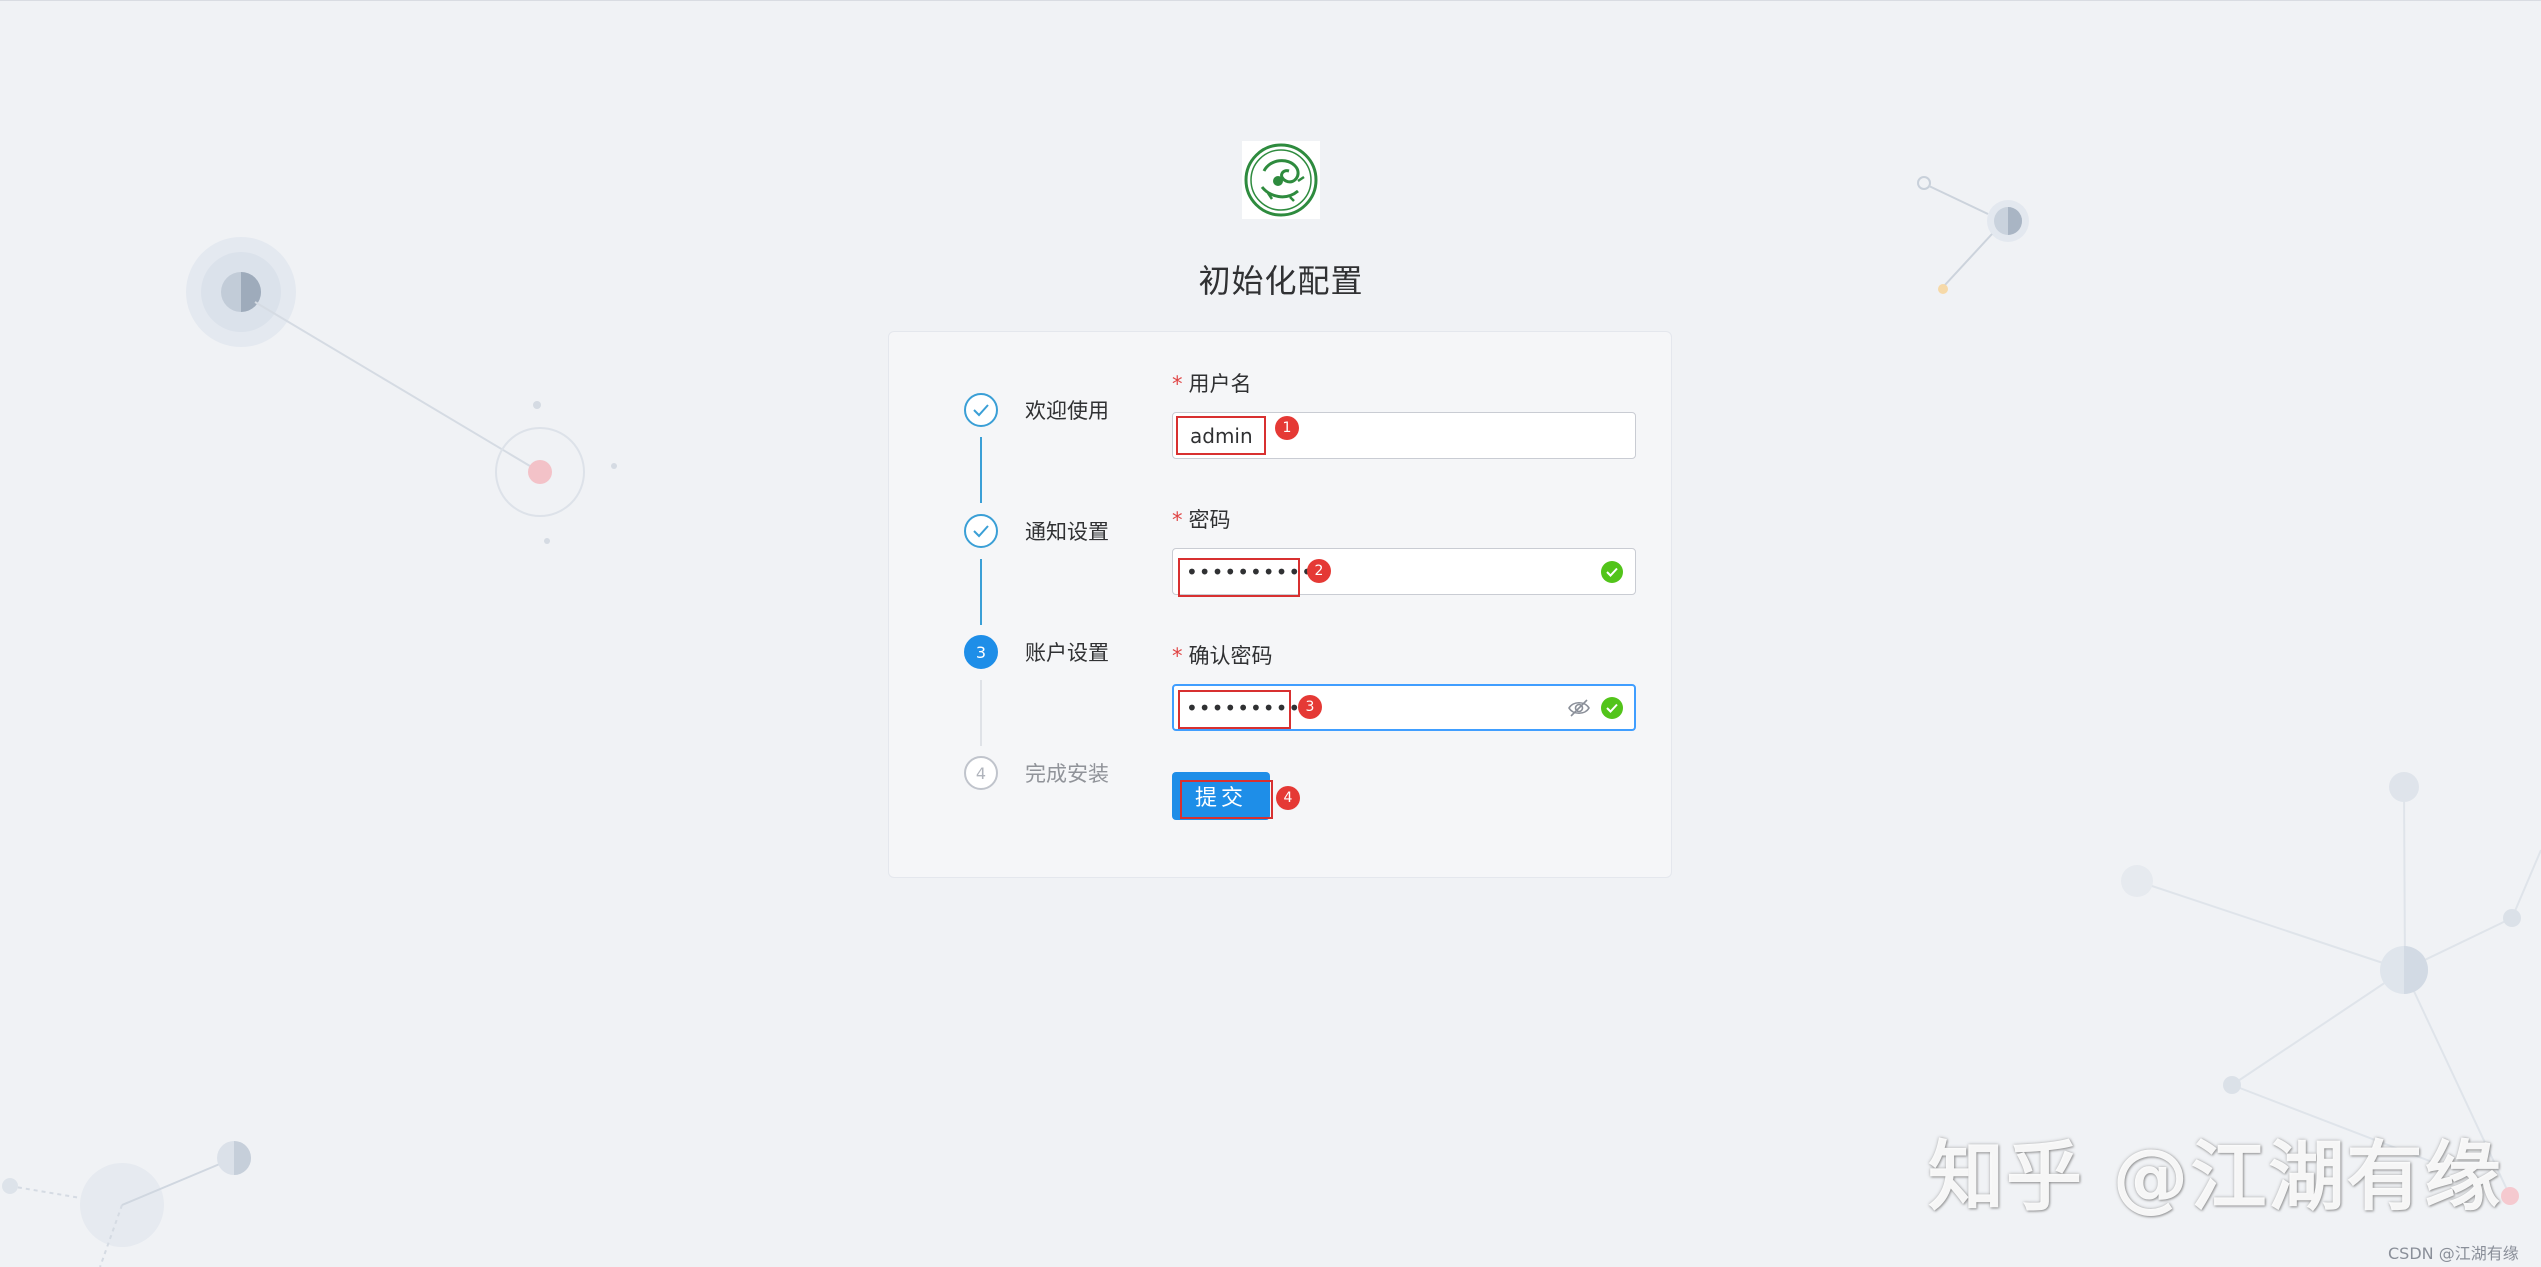 The height and width of the screenshot is (1267, 2541). I want to click on step-1-check-icon, so click(981, 410).